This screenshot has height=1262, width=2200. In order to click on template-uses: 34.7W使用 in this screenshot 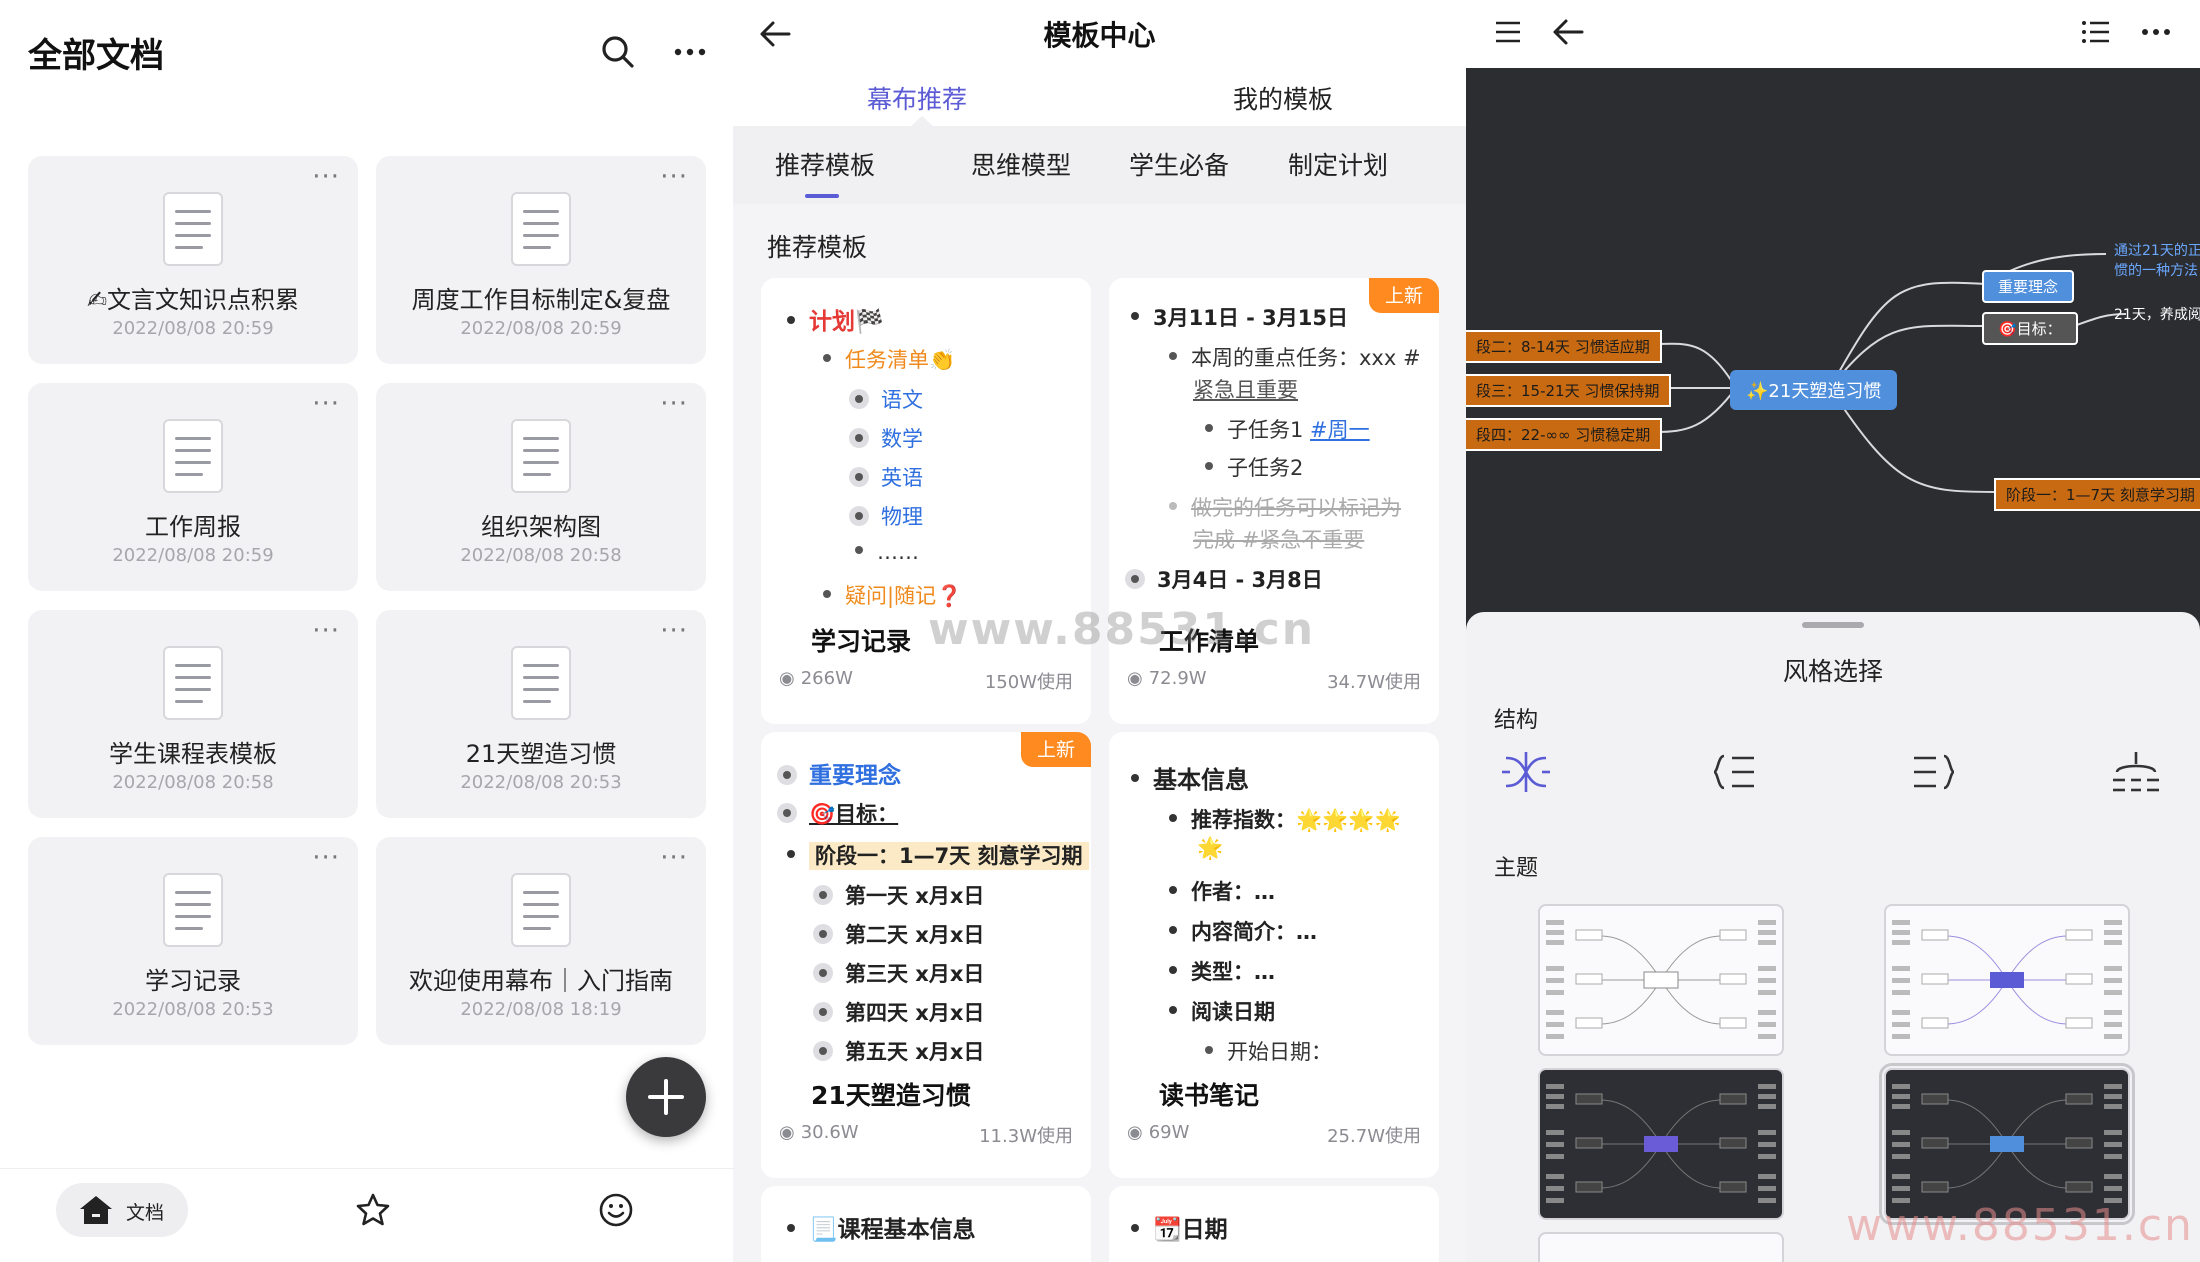, I will do `click(1374, 682)`.